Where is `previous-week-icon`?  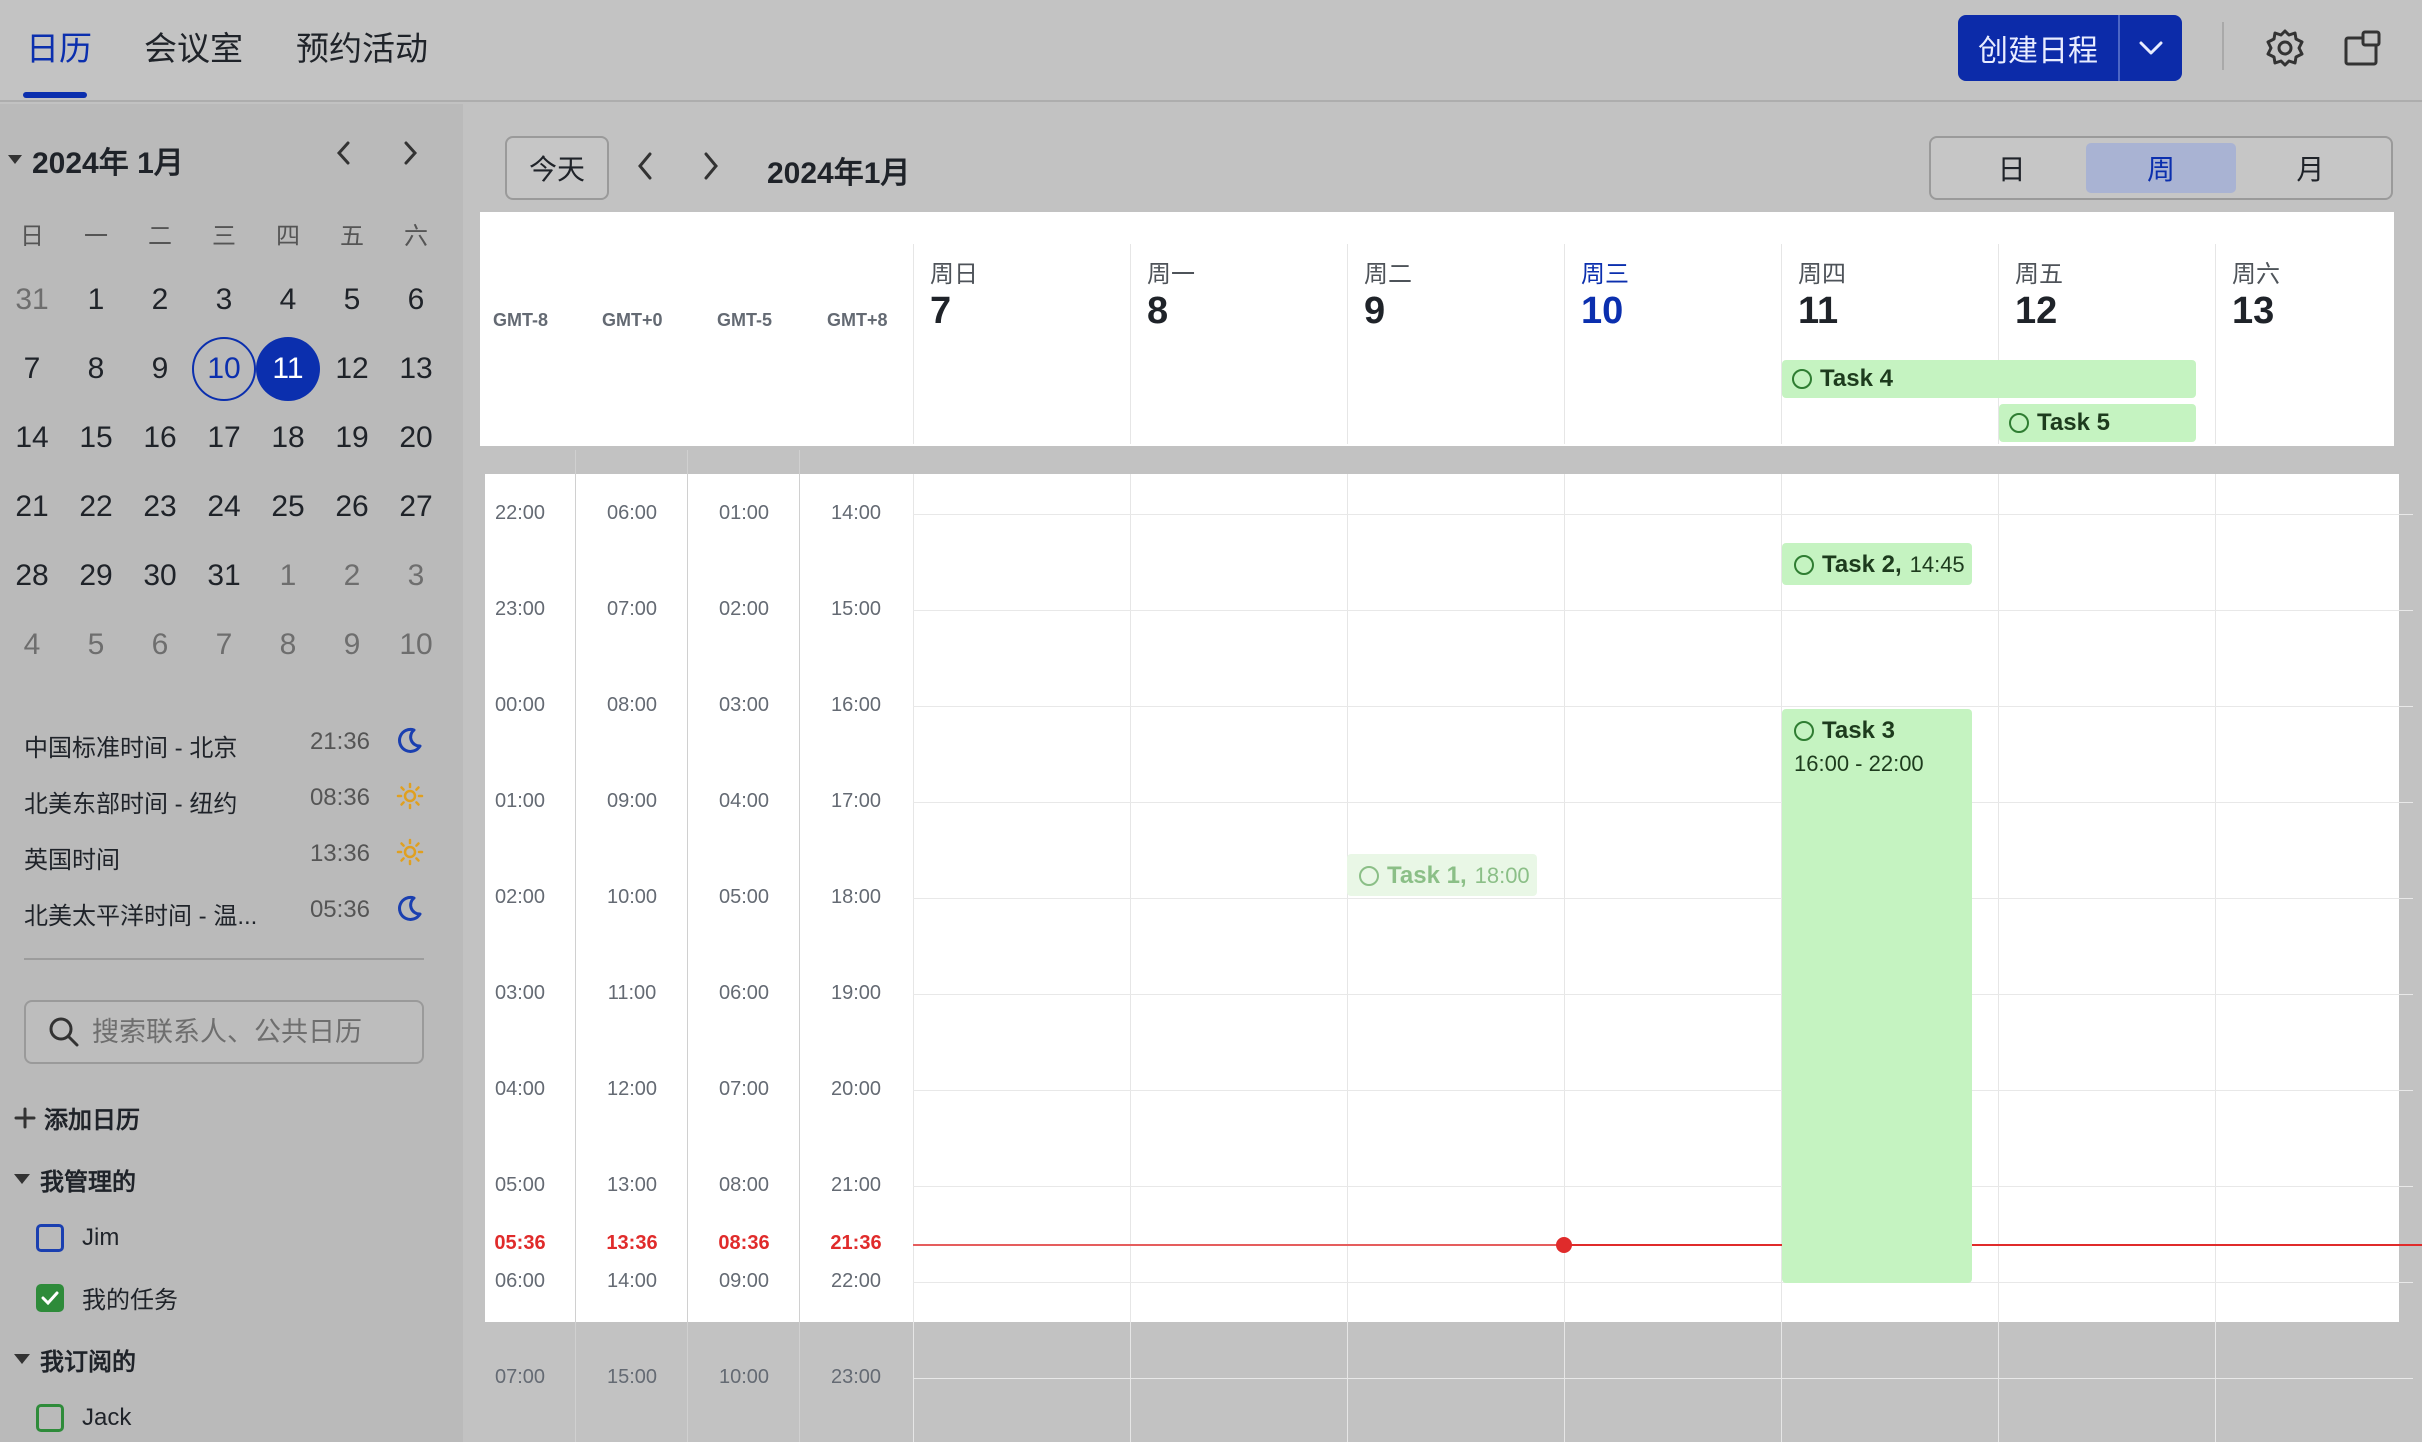 previous-week-icon is located at coordinates (645, 166).